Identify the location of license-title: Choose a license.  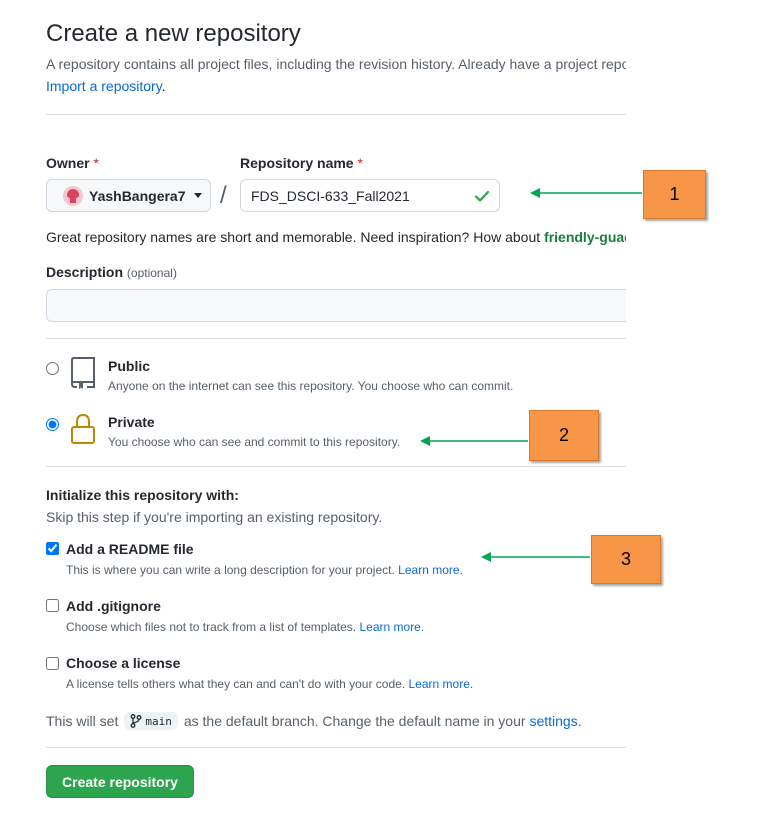
(123, 663).